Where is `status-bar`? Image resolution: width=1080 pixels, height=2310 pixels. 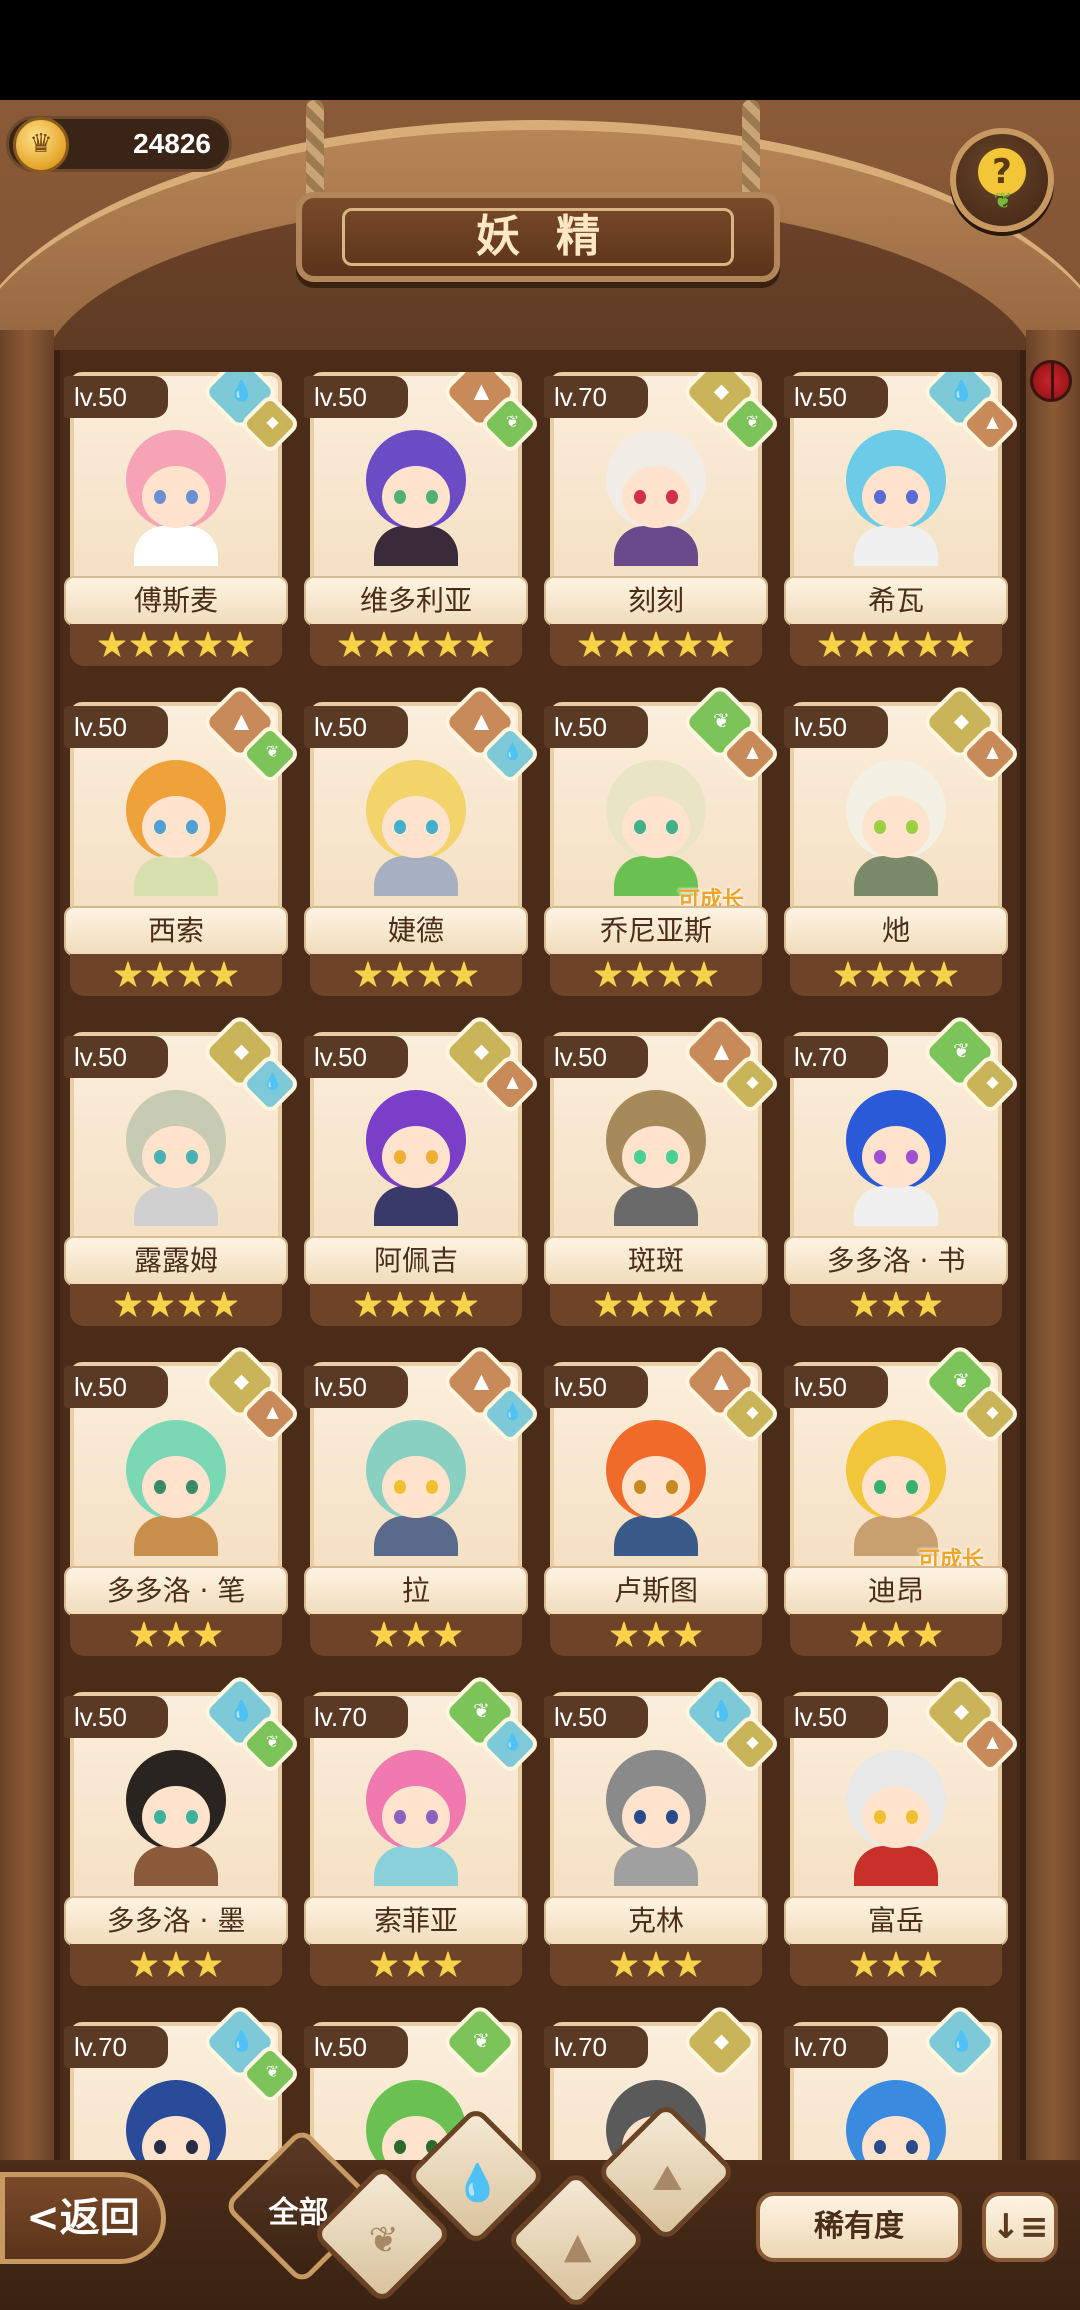
status-bar is located at coordinates (540, 50).